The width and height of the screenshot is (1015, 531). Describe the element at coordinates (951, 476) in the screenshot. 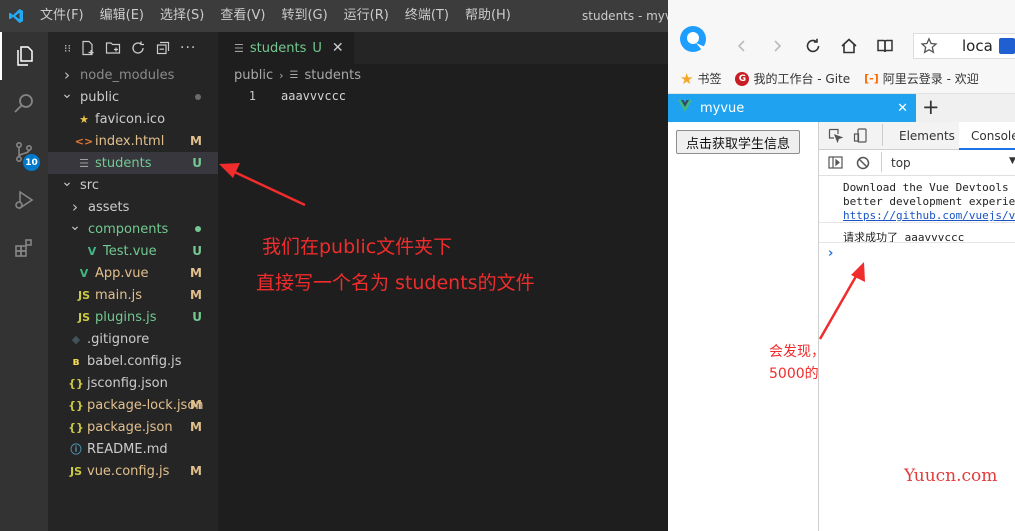

I see `watermark-text: Yuucn.com` at that location.